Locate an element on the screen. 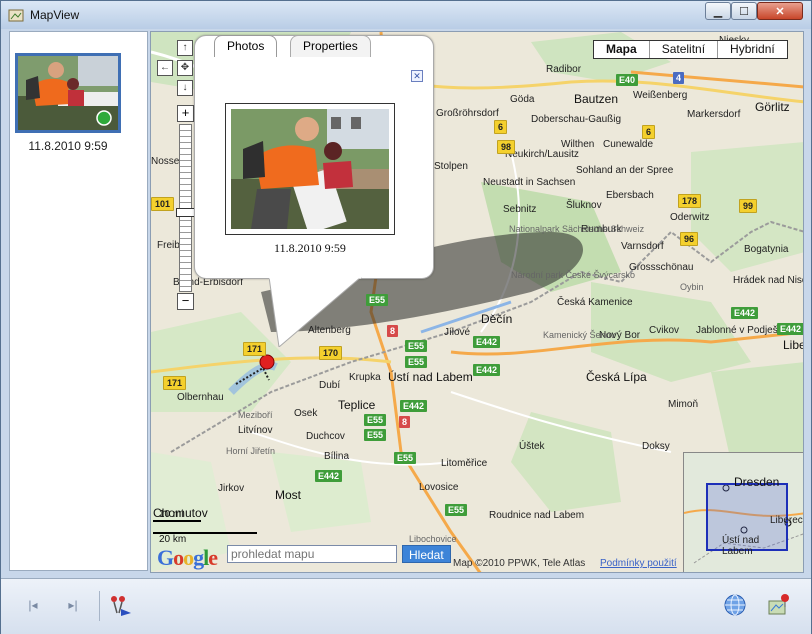  pan-left-button: ← is located at coordinates (165, 68).